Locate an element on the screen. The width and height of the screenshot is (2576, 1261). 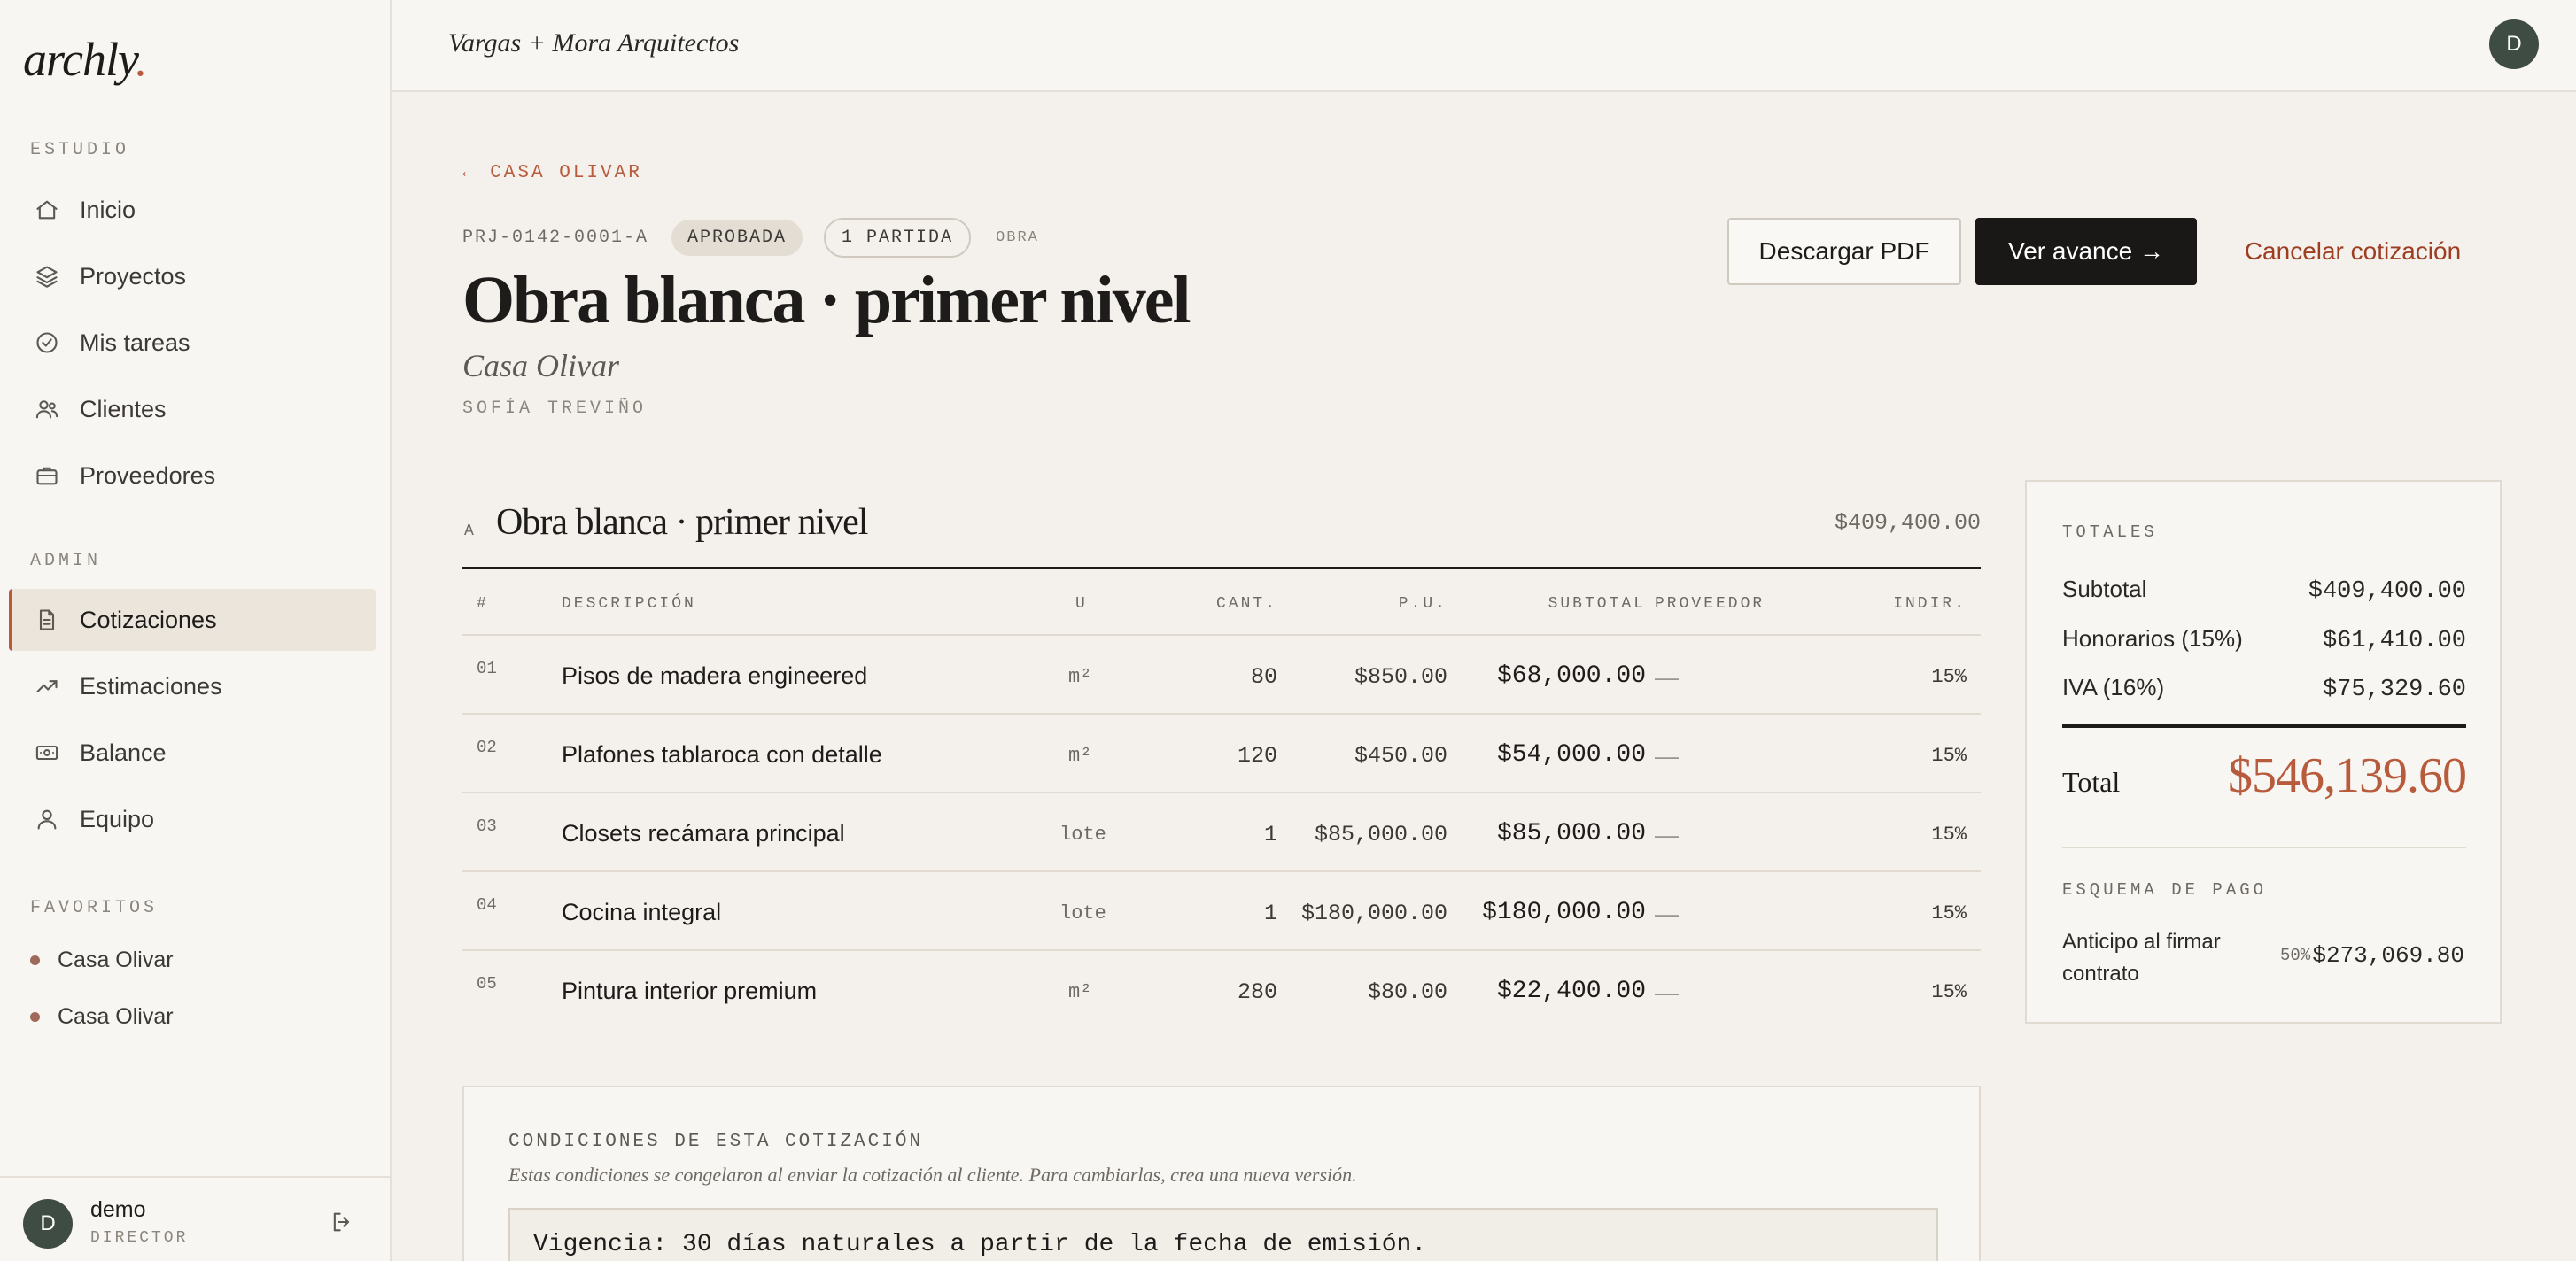
row-unit-price: $85,000.00 is located at coordinates (1380, 834).